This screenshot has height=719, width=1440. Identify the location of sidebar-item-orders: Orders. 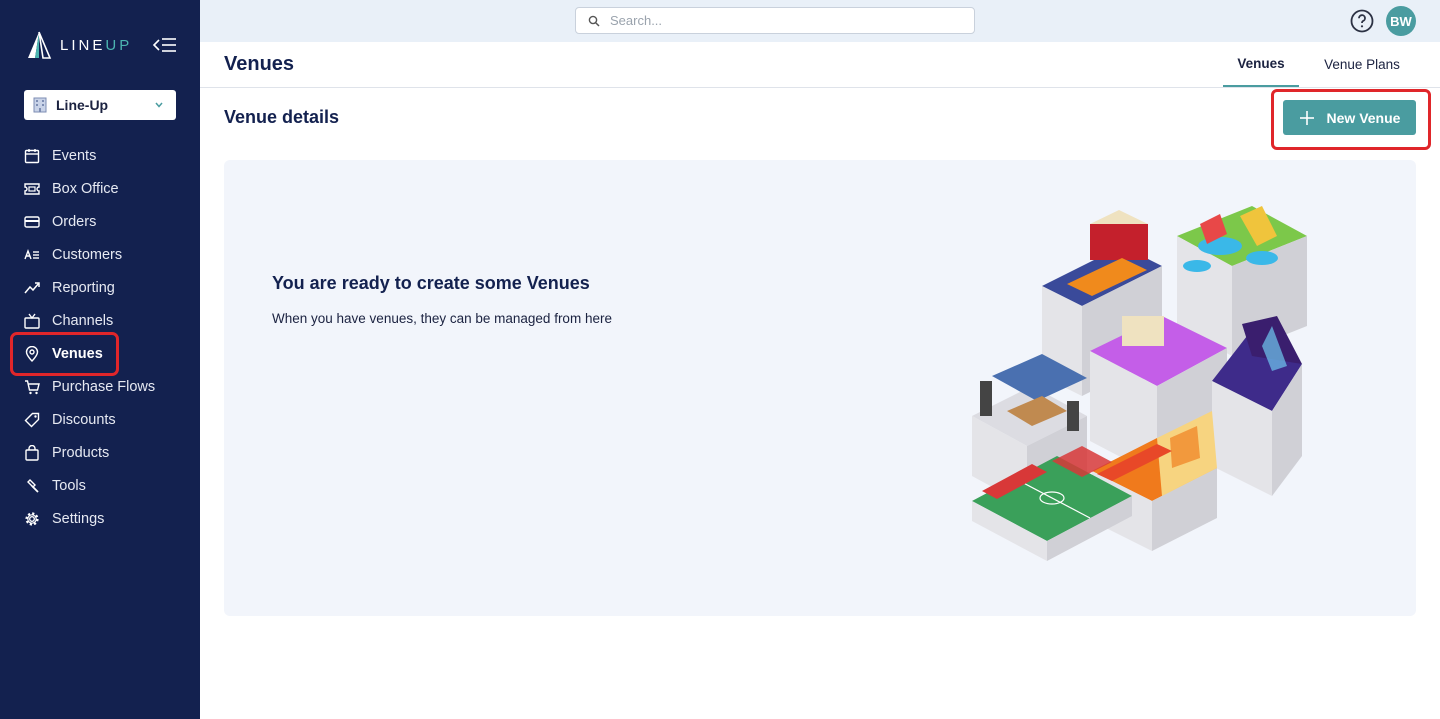
(100, 221).